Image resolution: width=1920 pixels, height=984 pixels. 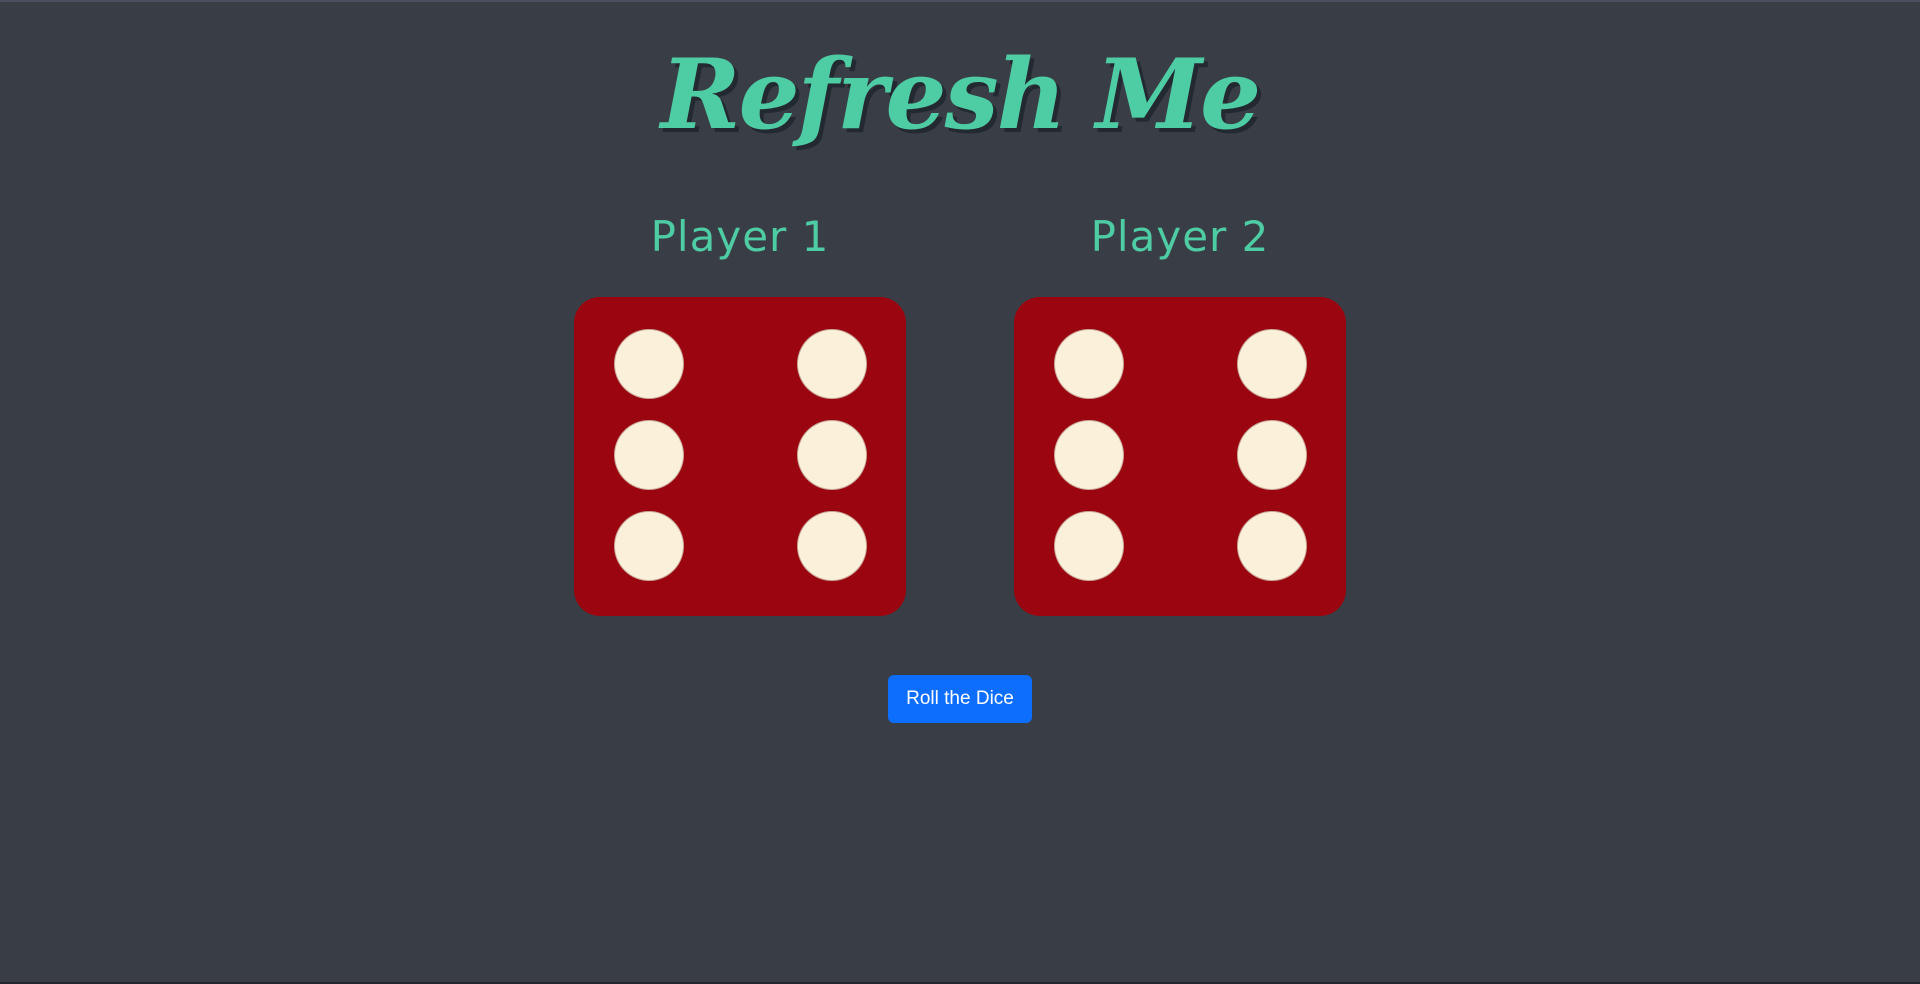 I want to click on player-1-panel: Player 1, so click(x=740, y=409).